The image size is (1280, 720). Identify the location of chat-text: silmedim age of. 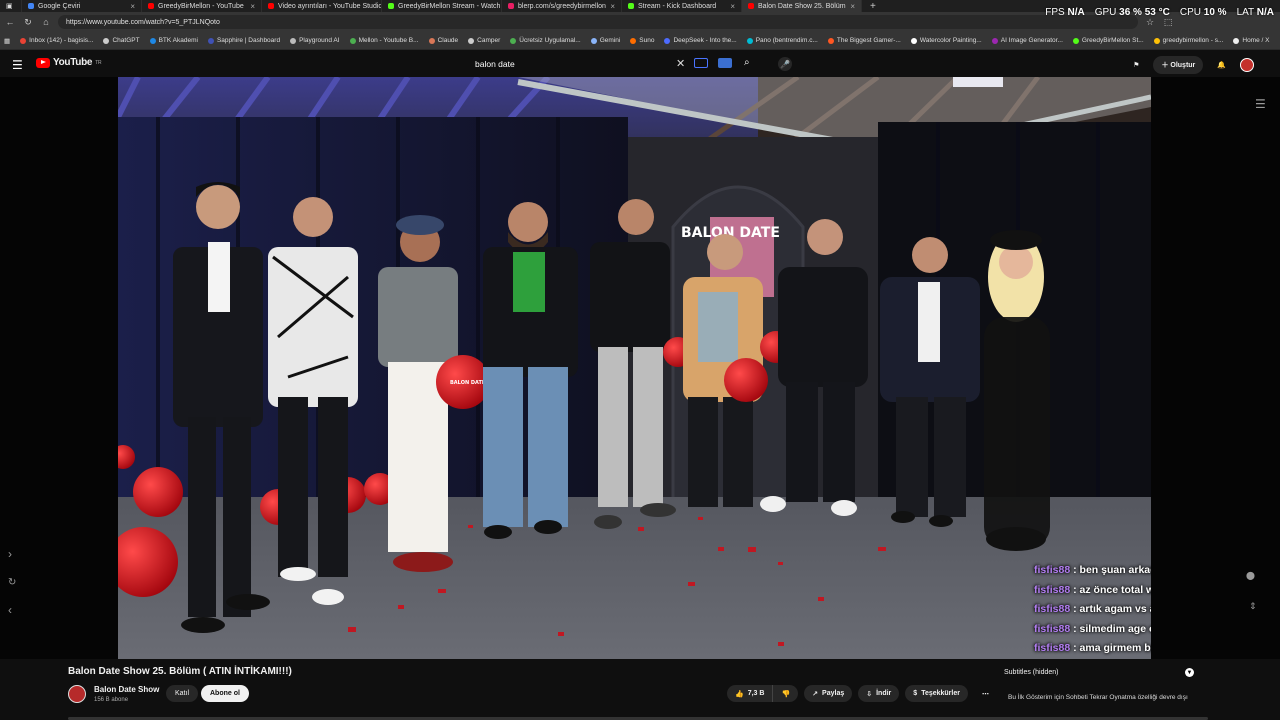
(1115, 628).